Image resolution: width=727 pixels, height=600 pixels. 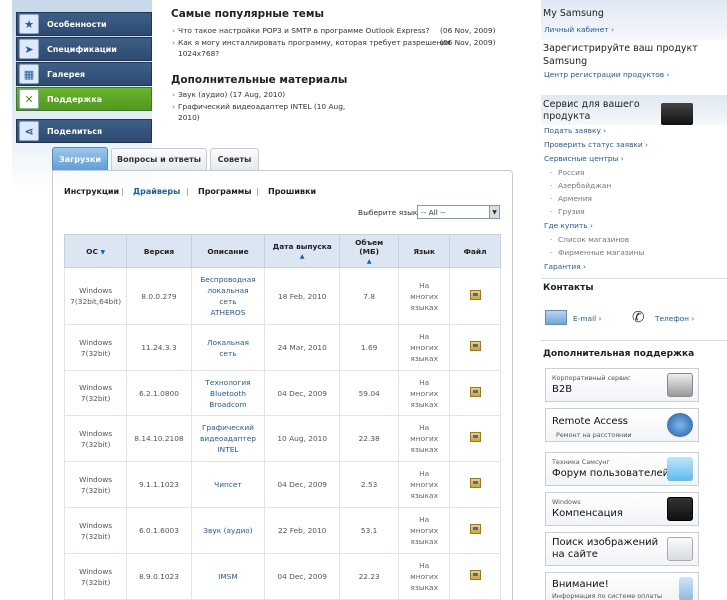 I want to click on cell-description: Локальная сеть, so click(x=228, y=347).